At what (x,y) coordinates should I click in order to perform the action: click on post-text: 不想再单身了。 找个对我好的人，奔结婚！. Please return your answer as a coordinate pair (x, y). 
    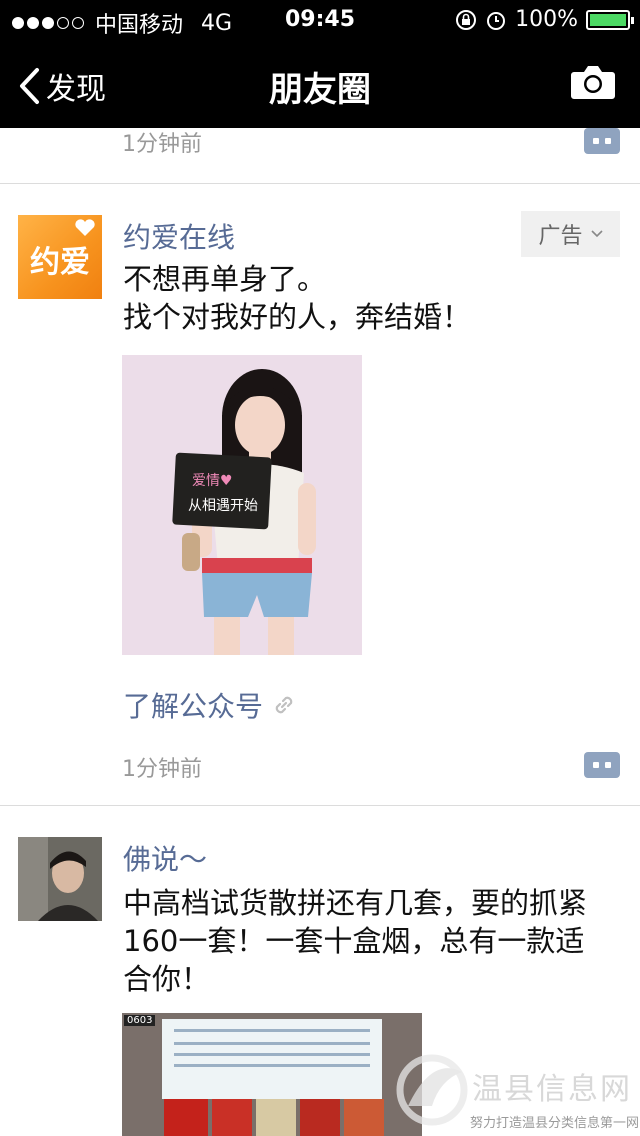
    Looking at the image, I should click on (297, 298).